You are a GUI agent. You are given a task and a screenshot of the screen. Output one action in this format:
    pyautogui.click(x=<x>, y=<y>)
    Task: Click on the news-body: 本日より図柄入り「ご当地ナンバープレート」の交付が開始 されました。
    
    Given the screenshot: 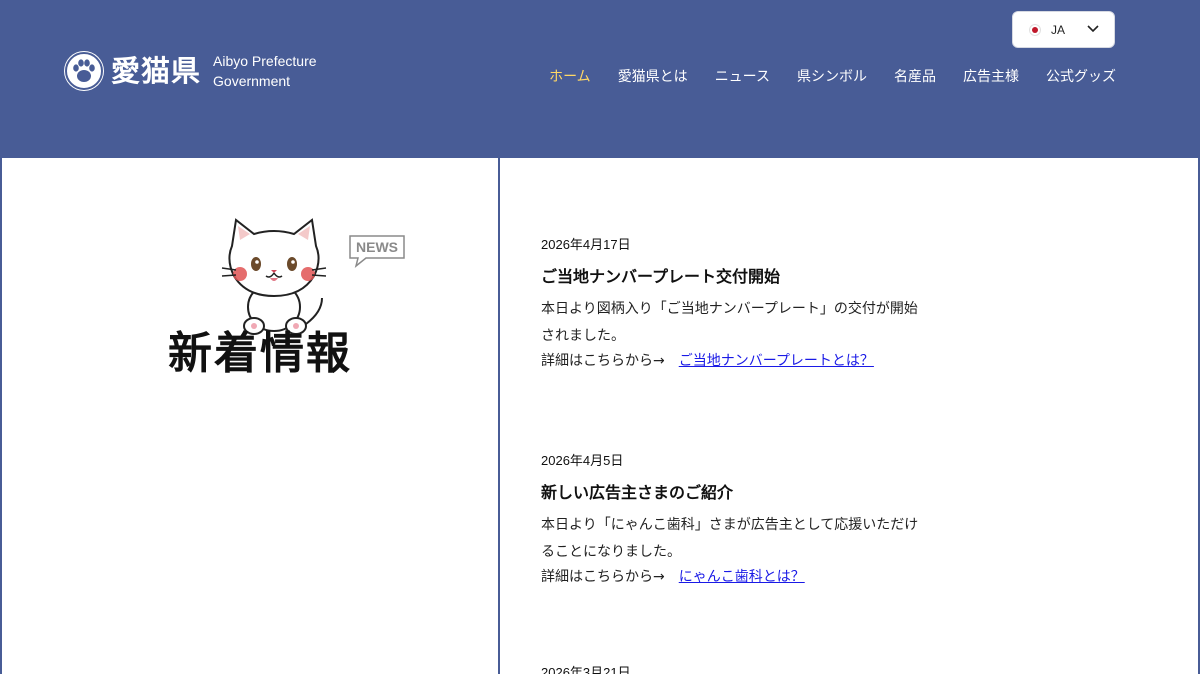 What is the action you would take?
    pyautogui.click(x=751, y=323)
    